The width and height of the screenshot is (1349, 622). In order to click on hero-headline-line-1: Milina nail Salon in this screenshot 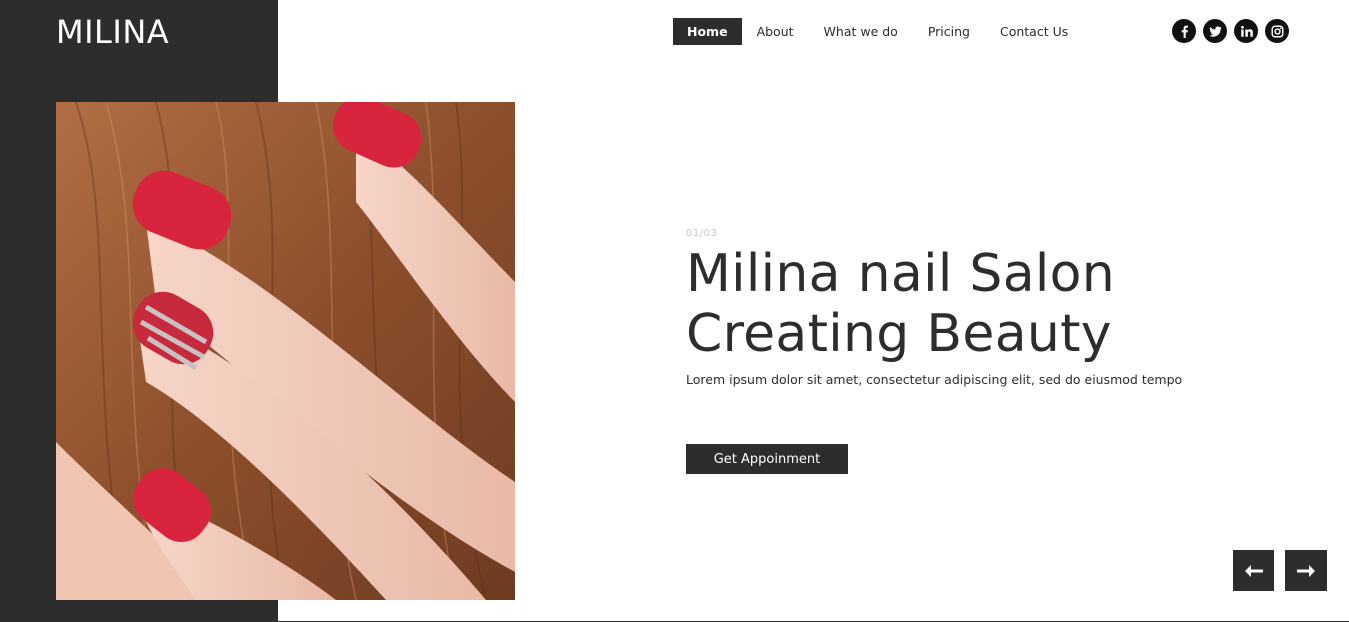, I will do `click(900, 274)`.